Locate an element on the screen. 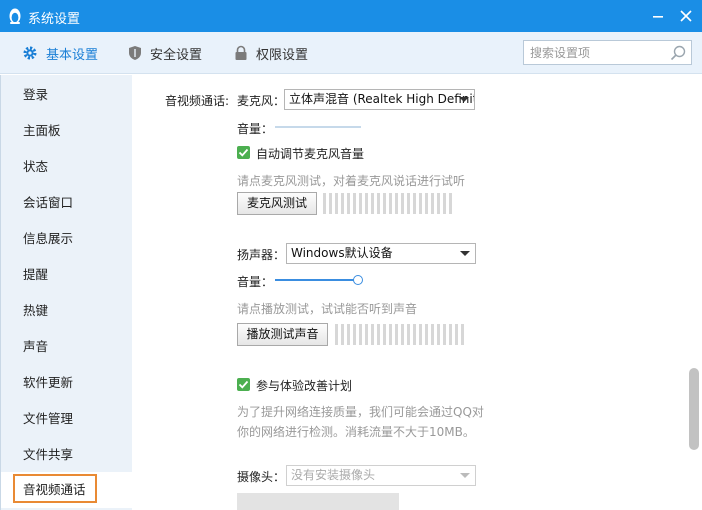 The height and width of the screenshot is (510, 702). gear-icon is located at coordinates (30, 53).